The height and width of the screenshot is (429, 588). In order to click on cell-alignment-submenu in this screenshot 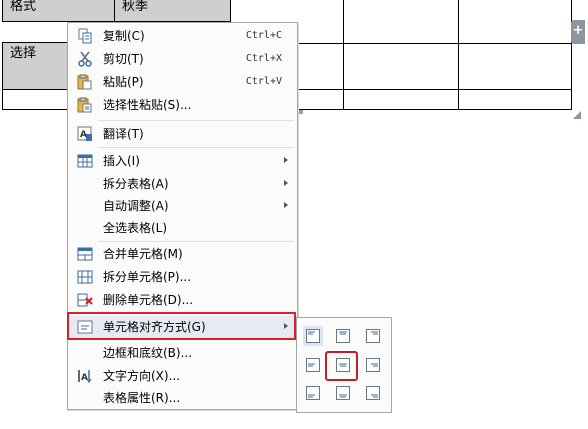, I will do `click(344, 365)`.